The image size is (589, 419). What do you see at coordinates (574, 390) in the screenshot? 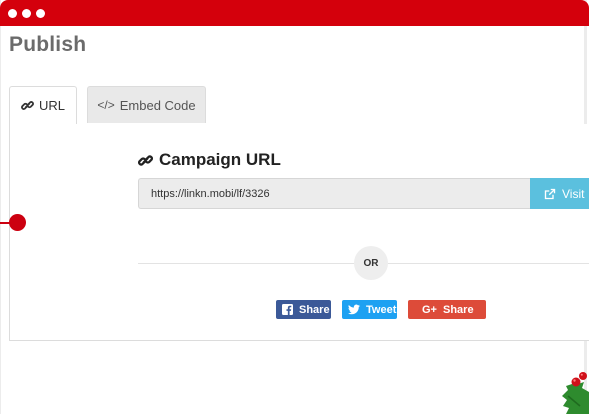
I see `holly-decoration-icon` at bounding box center [574, 390].